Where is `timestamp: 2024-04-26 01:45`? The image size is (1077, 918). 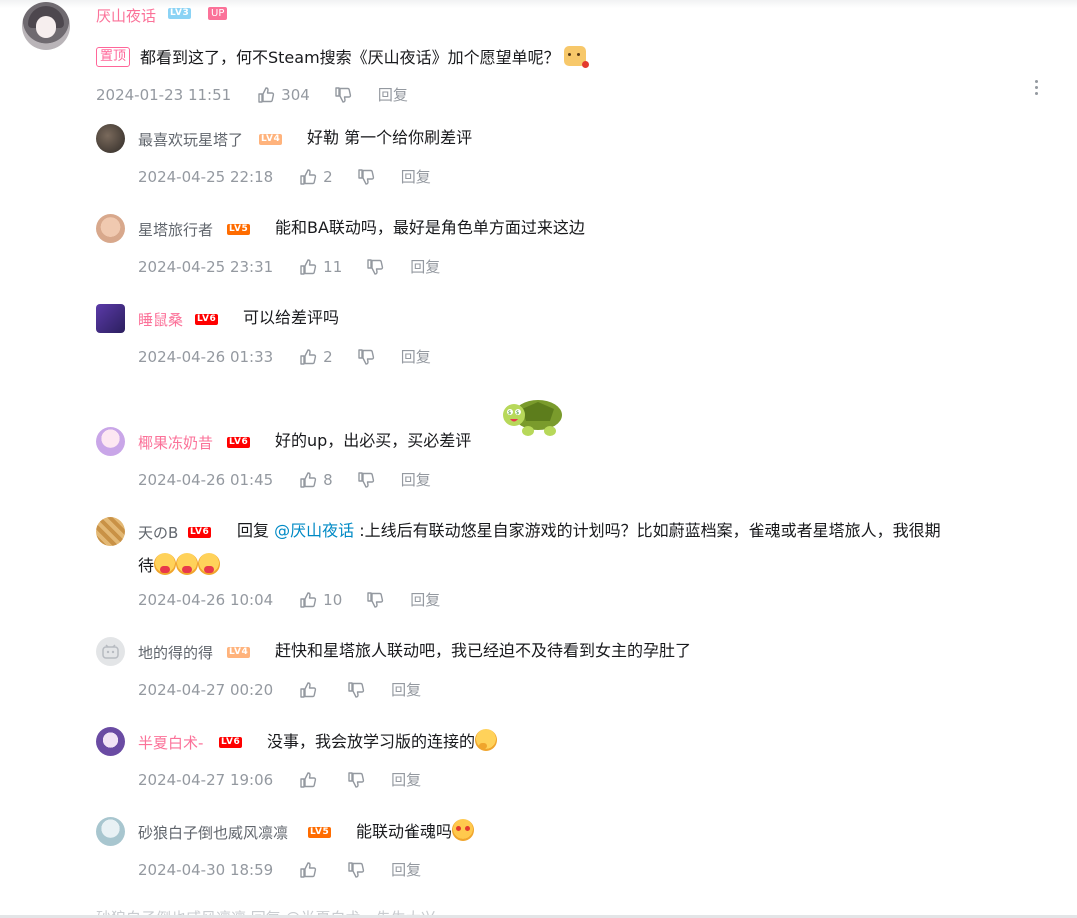
timestamp: 2024-04-26 01:45 is located at coordinates (206, 479).